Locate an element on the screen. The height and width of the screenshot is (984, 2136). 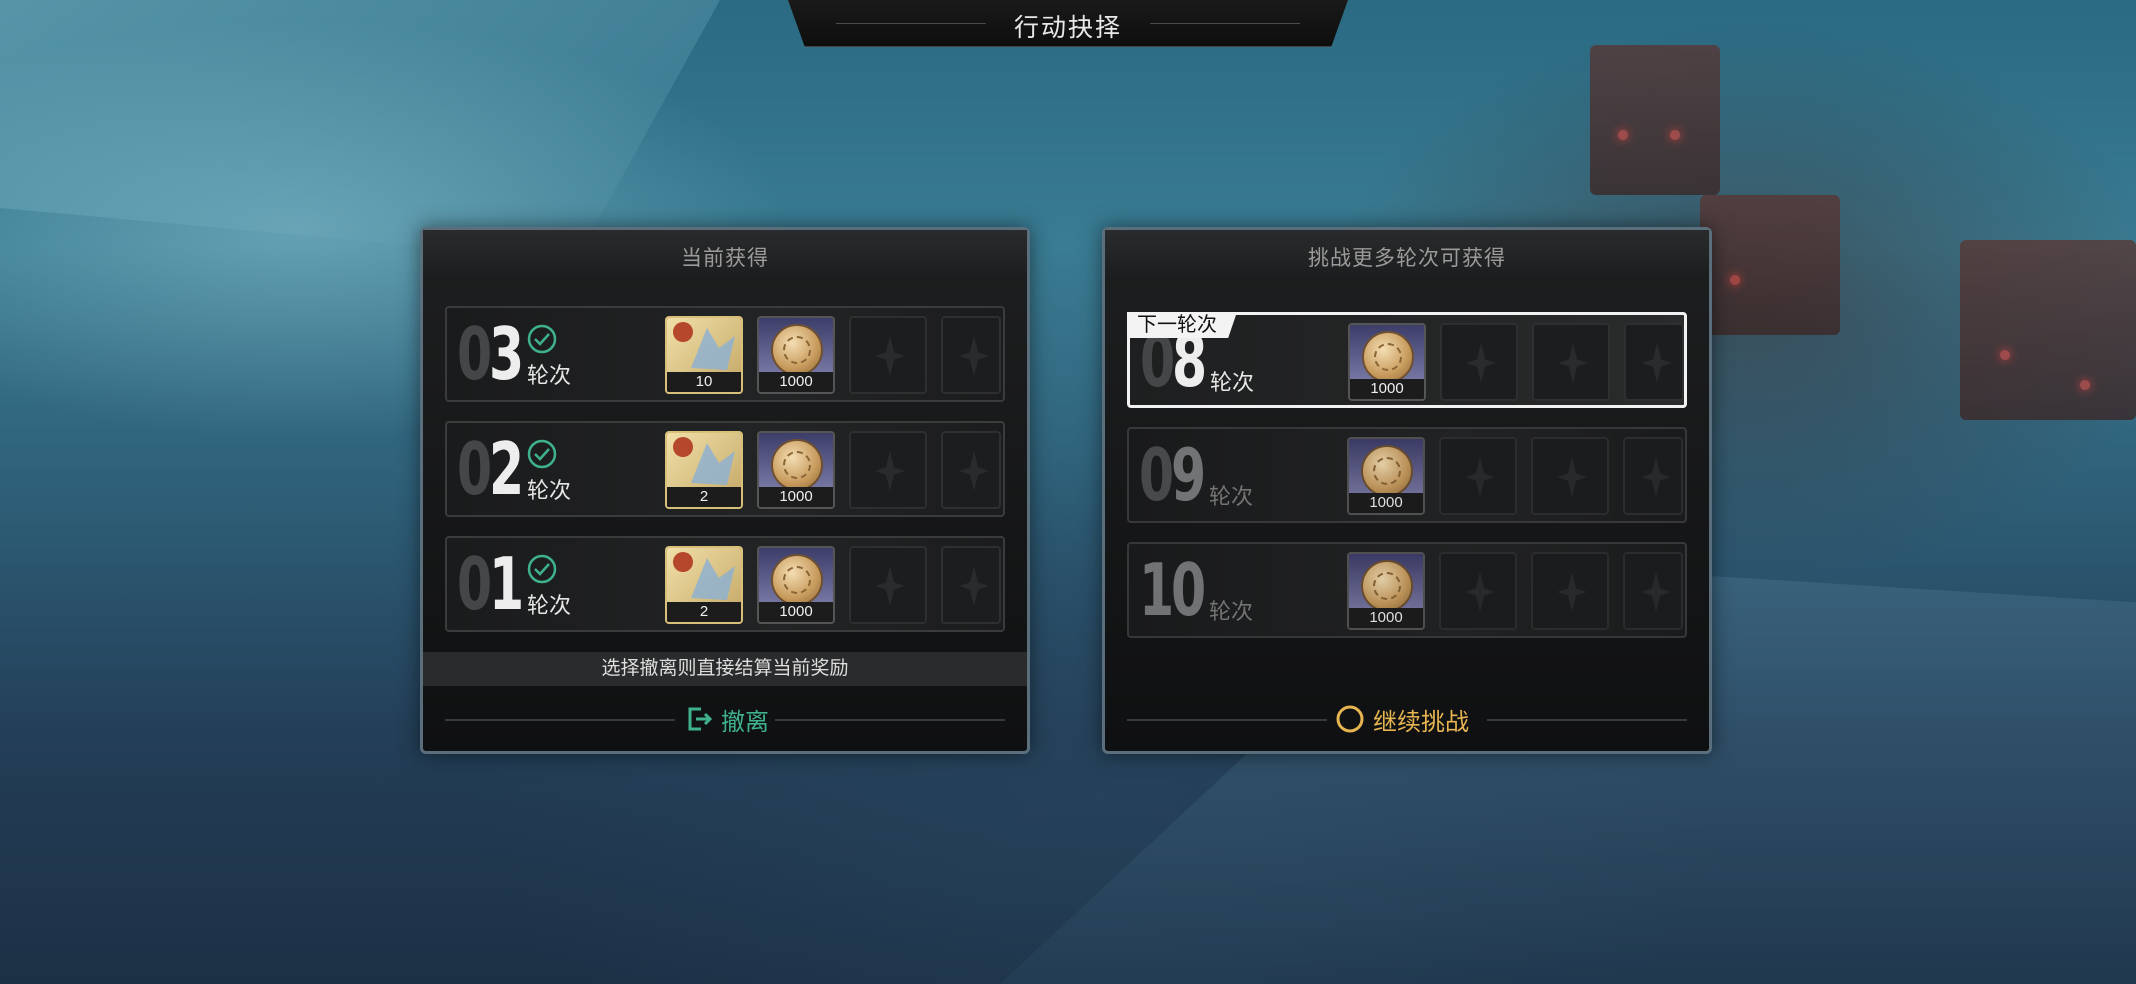
round-number: 09 is located at coordinates (1172, 475).